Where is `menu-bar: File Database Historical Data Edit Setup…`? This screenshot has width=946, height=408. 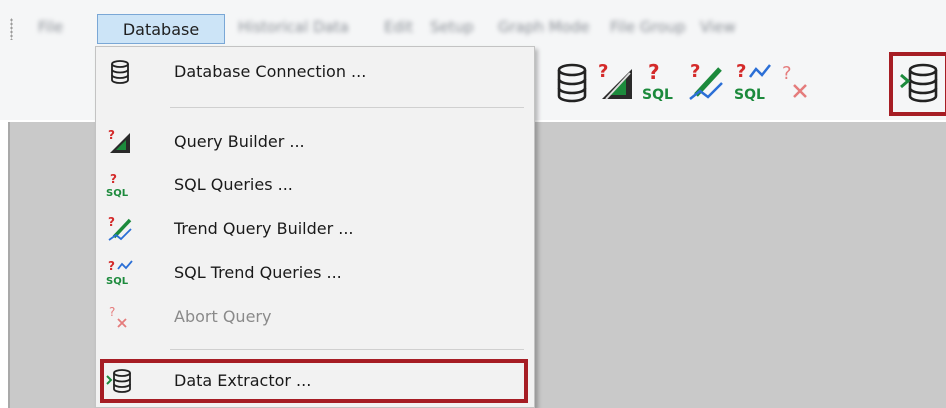
menu-bar: File Database Historical Data Edit Setup… is located at coordinates (473, 25).